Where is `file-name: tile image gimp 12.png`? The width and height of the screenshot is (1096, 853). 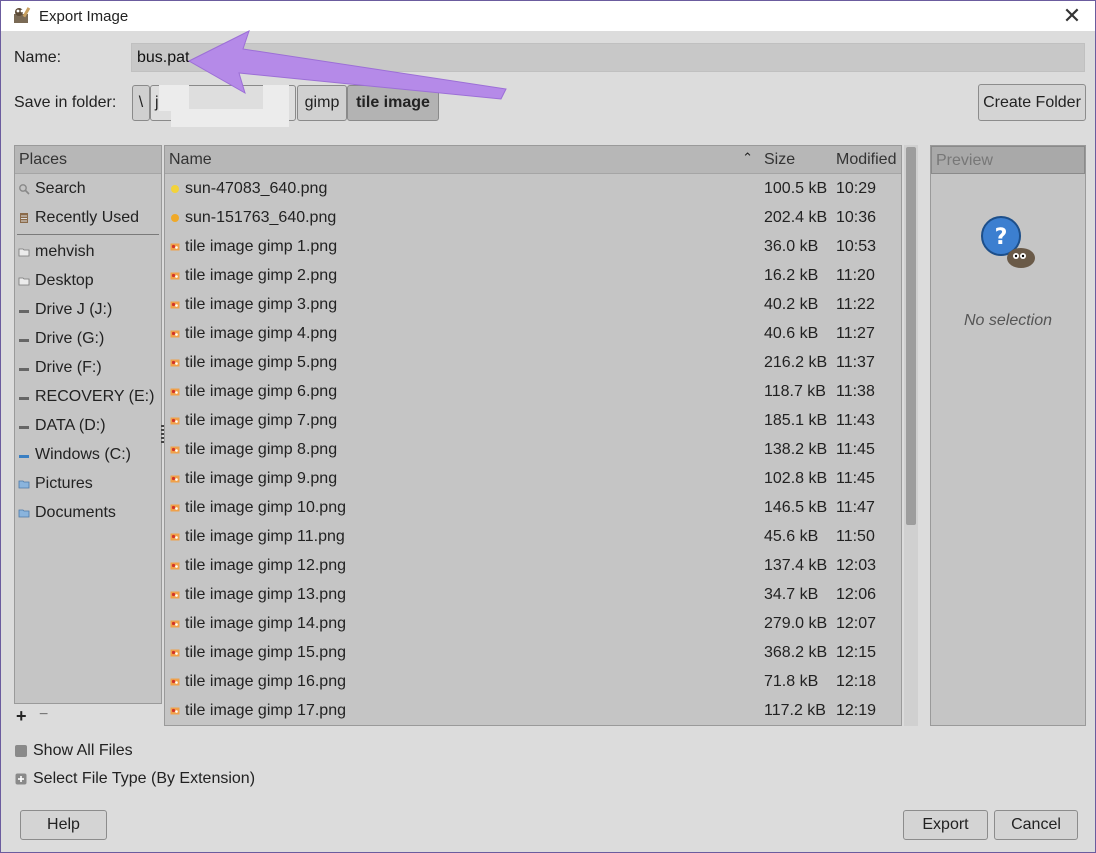 file-name: tile image gimp 12.png is located at coordinates (265, 565).